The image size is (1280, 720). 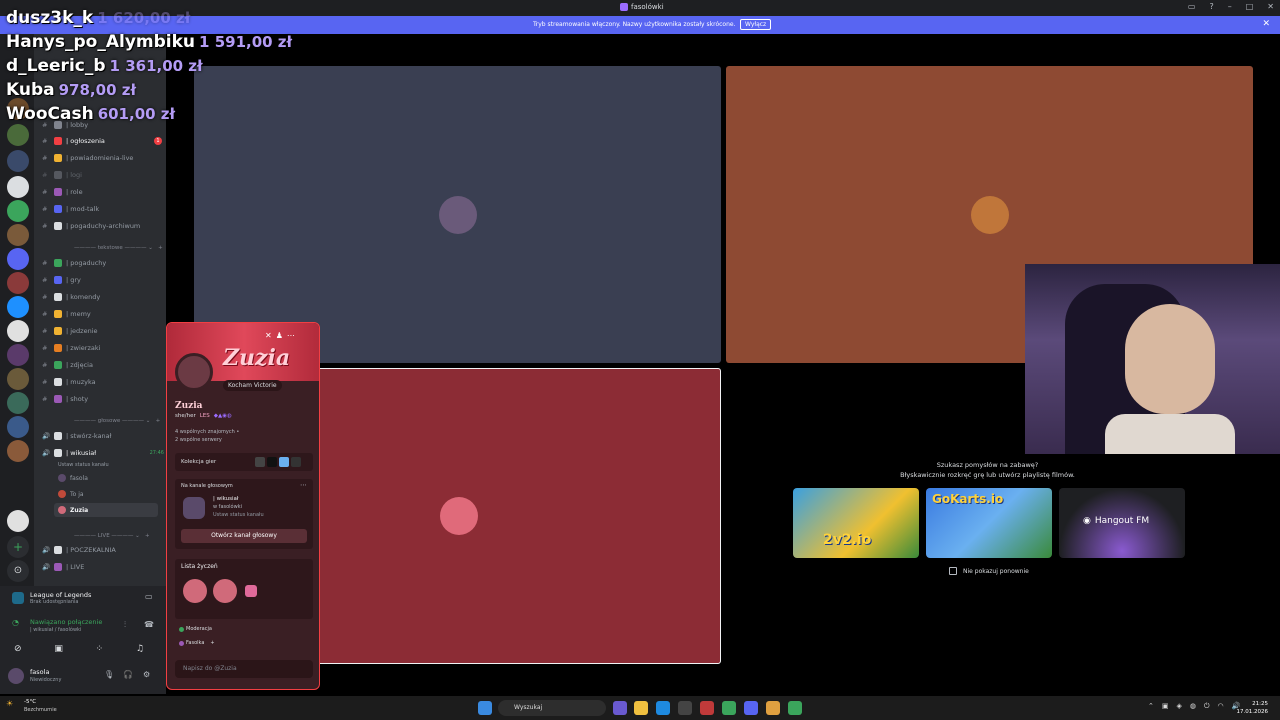 I want to click on copilot-icon, so click(x=620, y=708).